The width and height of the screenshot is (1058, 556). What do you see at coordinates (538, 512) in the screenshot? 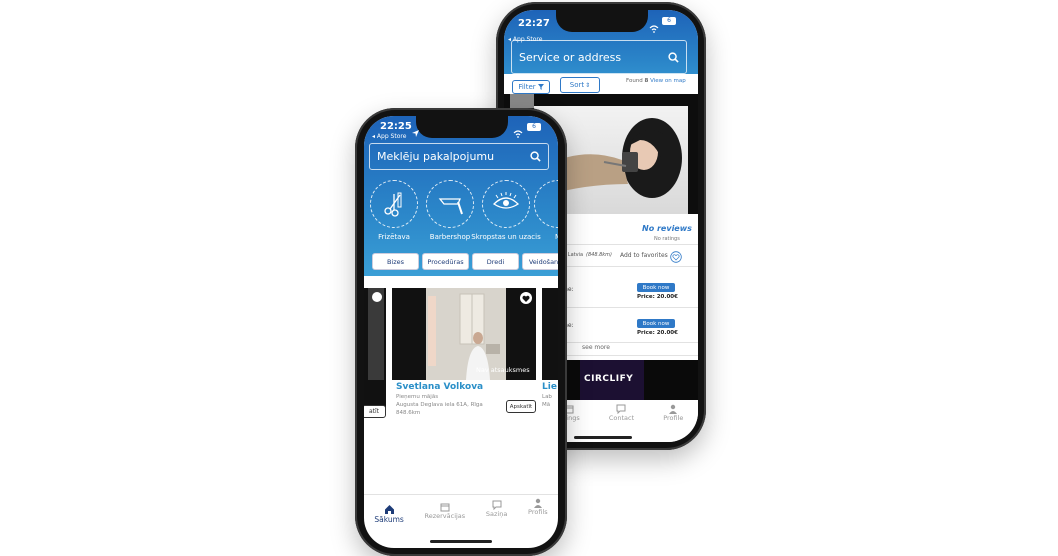
I see `tab-label: Profils` at bounding box center [538, 512].